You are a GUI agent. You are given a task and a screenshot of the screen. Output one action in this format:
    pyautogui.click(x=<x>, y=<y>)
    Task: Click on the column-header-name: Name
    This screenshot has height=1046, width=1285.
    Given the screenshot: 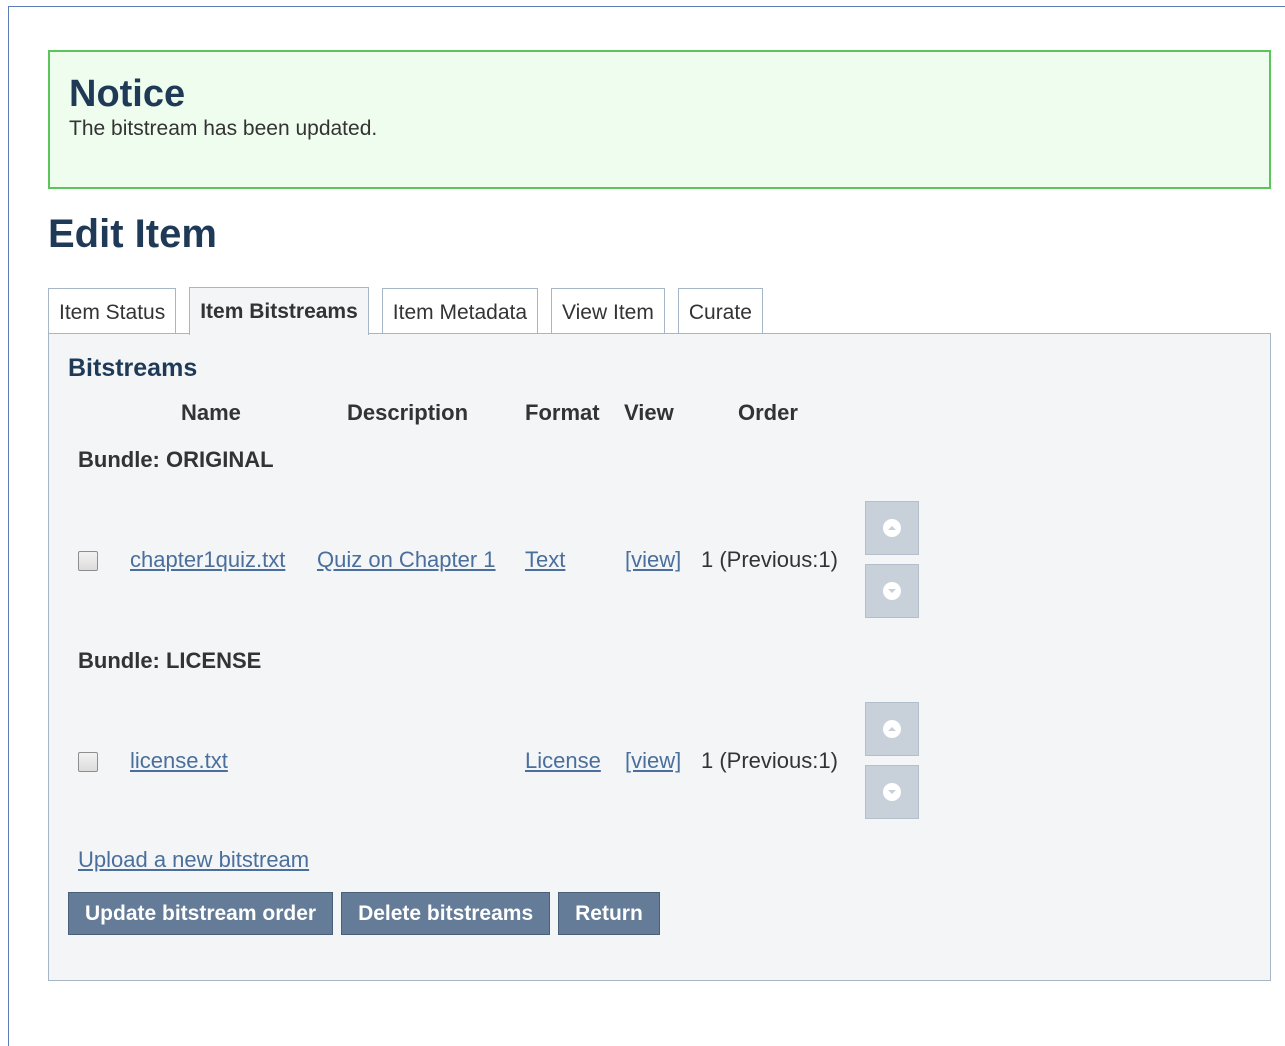 What is the action you would take?
    pyautogui.click(x=211, y=412)
    